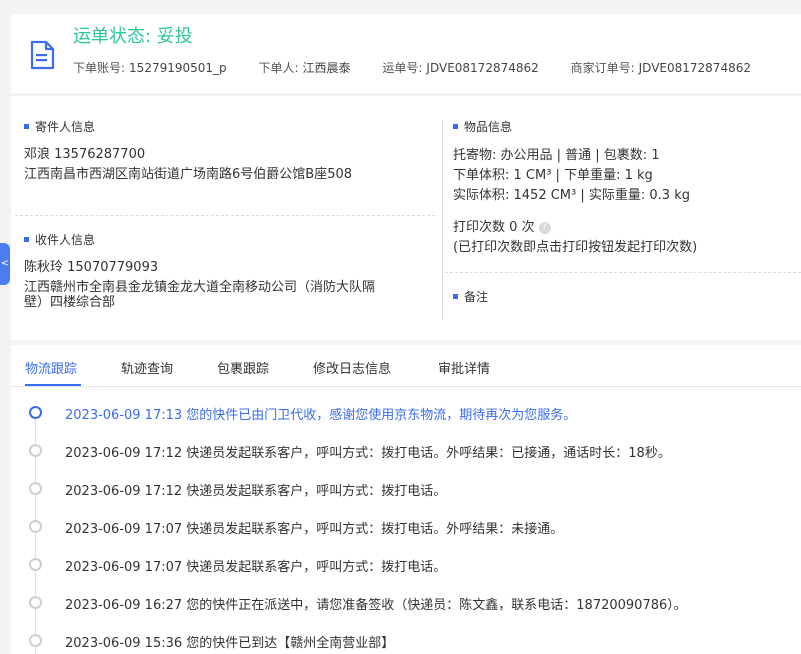  What do you see at coordinates (70, 302) in the screenshot?
I see `receiver-address-line2: 壁）四楼综合部` at bounding box center [70, 302].